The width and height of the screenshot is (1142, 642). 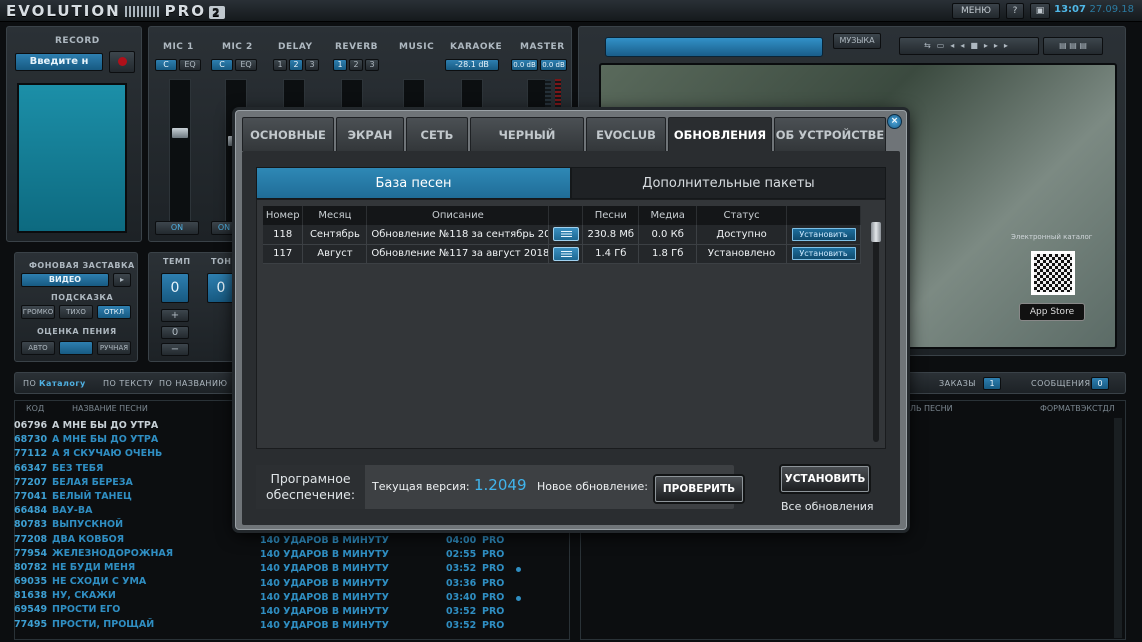 I want to click on list-item: 68730 А МНЕ БЫ ДО УТРА, so click(x=134, y=441).